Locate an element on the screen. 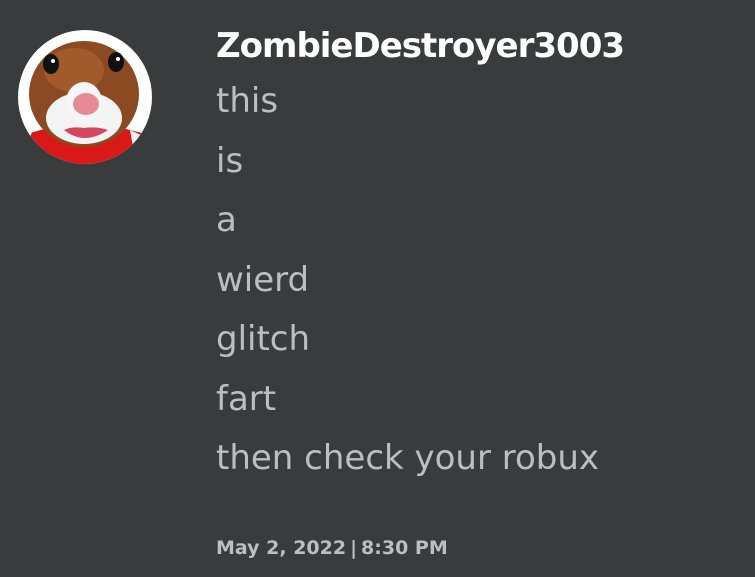  comment-line: glitch is located at coordinates (263, 339).